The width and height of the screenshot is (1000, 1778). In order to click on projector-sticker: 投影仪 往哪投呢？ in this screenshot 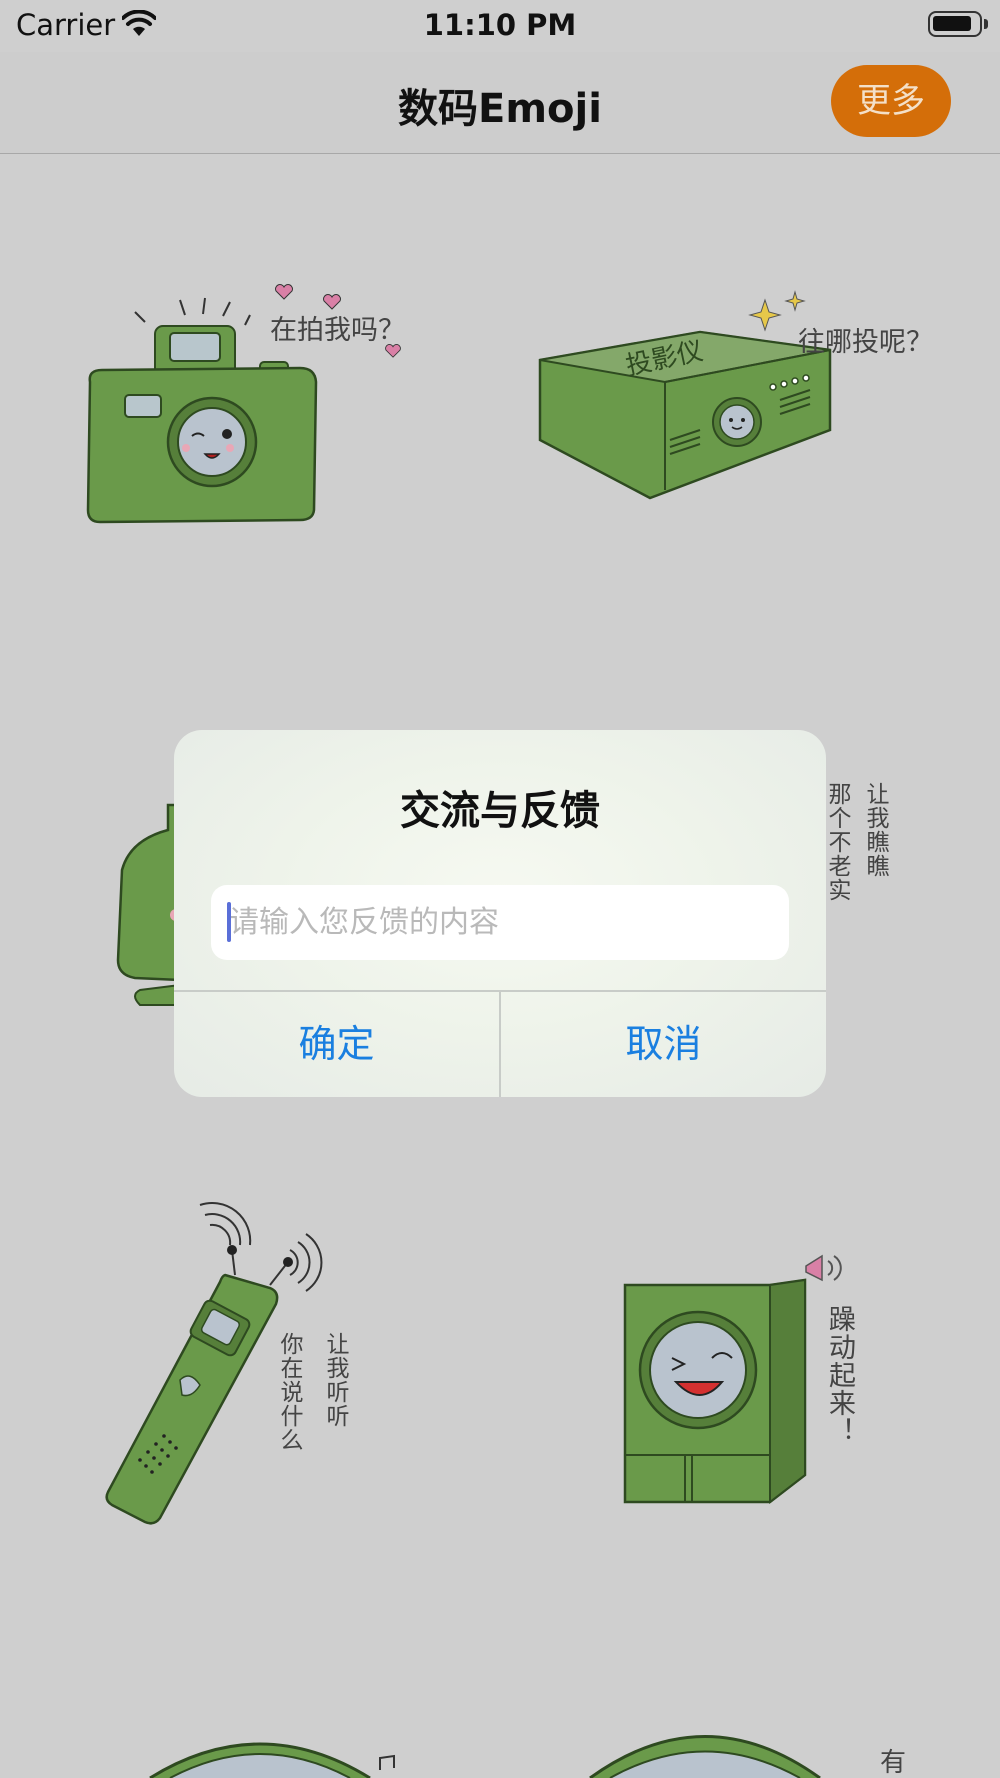, I will do `click(750, 400)`.